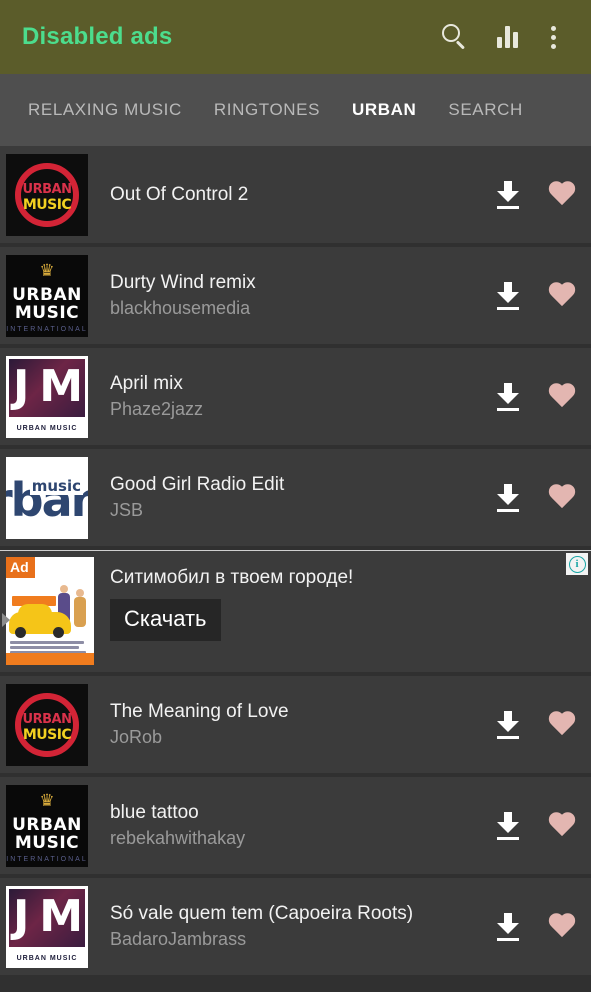  I want to click on ad-badge: Ad, so click(20, 567).